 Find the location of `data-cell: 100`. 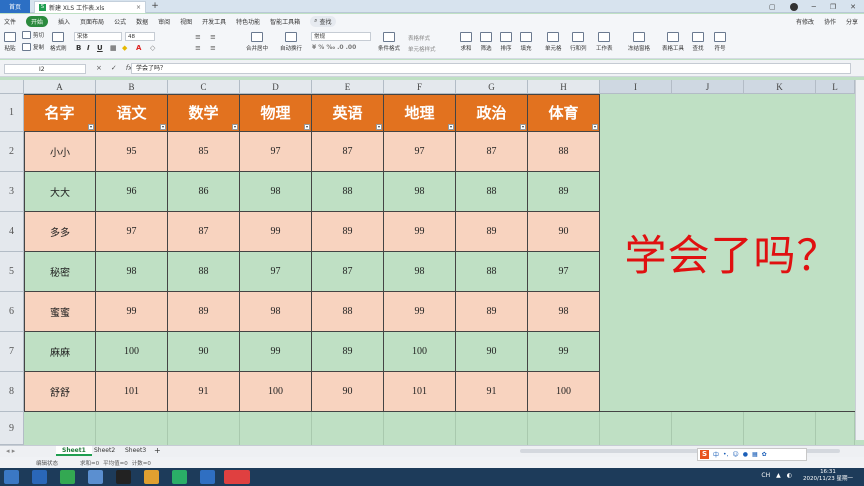

data-cell: 100 is located at coordinates (420, 352).